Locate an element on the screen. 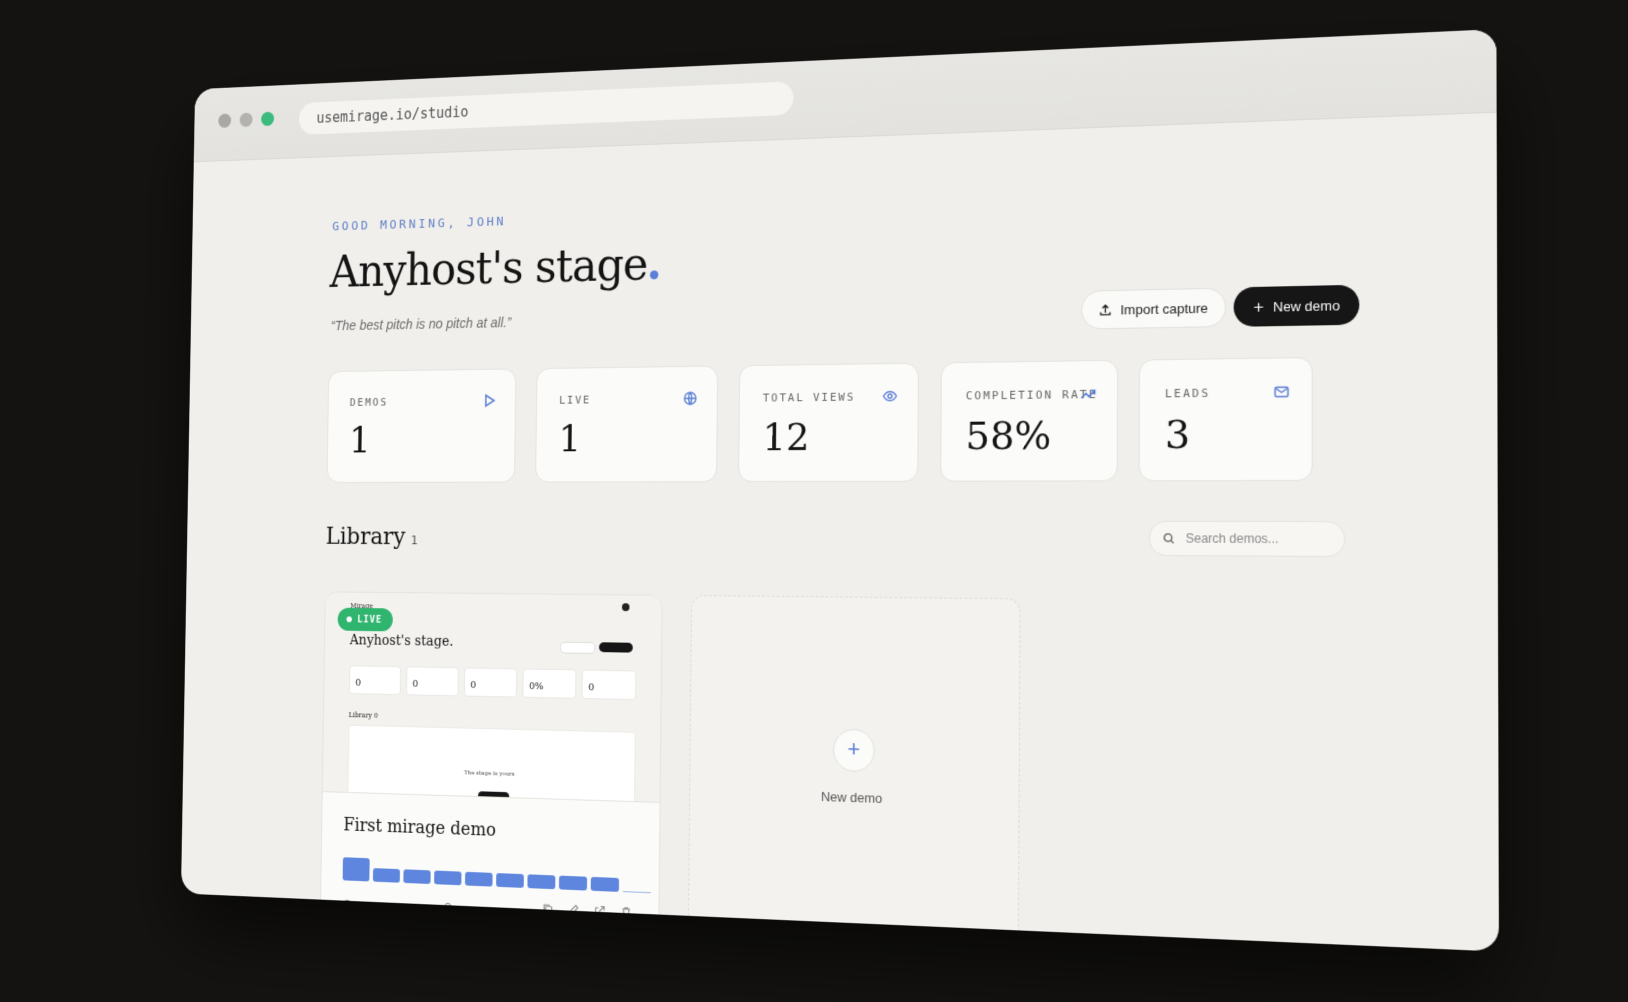 This screenshot has height=1002, width=1628. live-dot-icon is located at coordinates (349, 619).